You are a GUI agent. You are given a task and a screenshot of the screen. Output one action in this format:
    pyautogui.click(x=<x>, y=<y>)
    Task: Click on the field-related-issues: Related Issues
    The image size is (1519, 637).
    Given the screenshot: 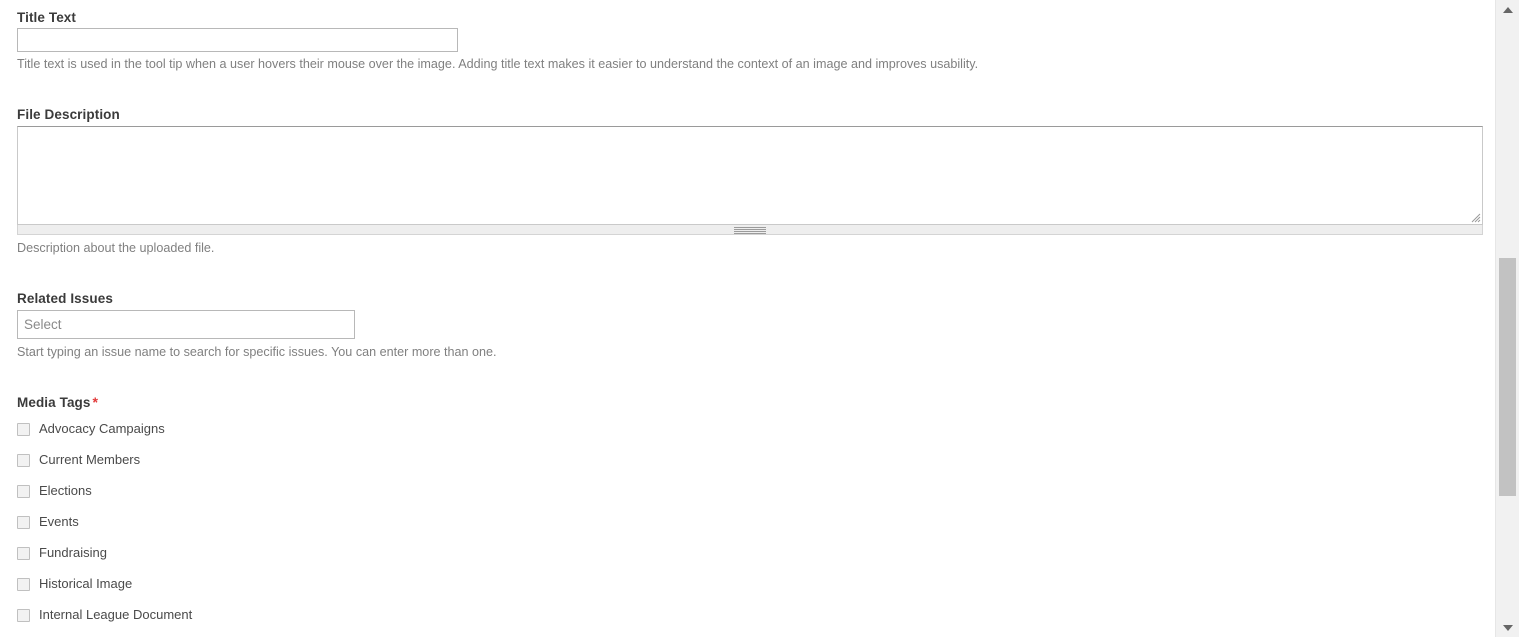 What is the action you would take?
    pyautogui.click(x=65, y=298)
    